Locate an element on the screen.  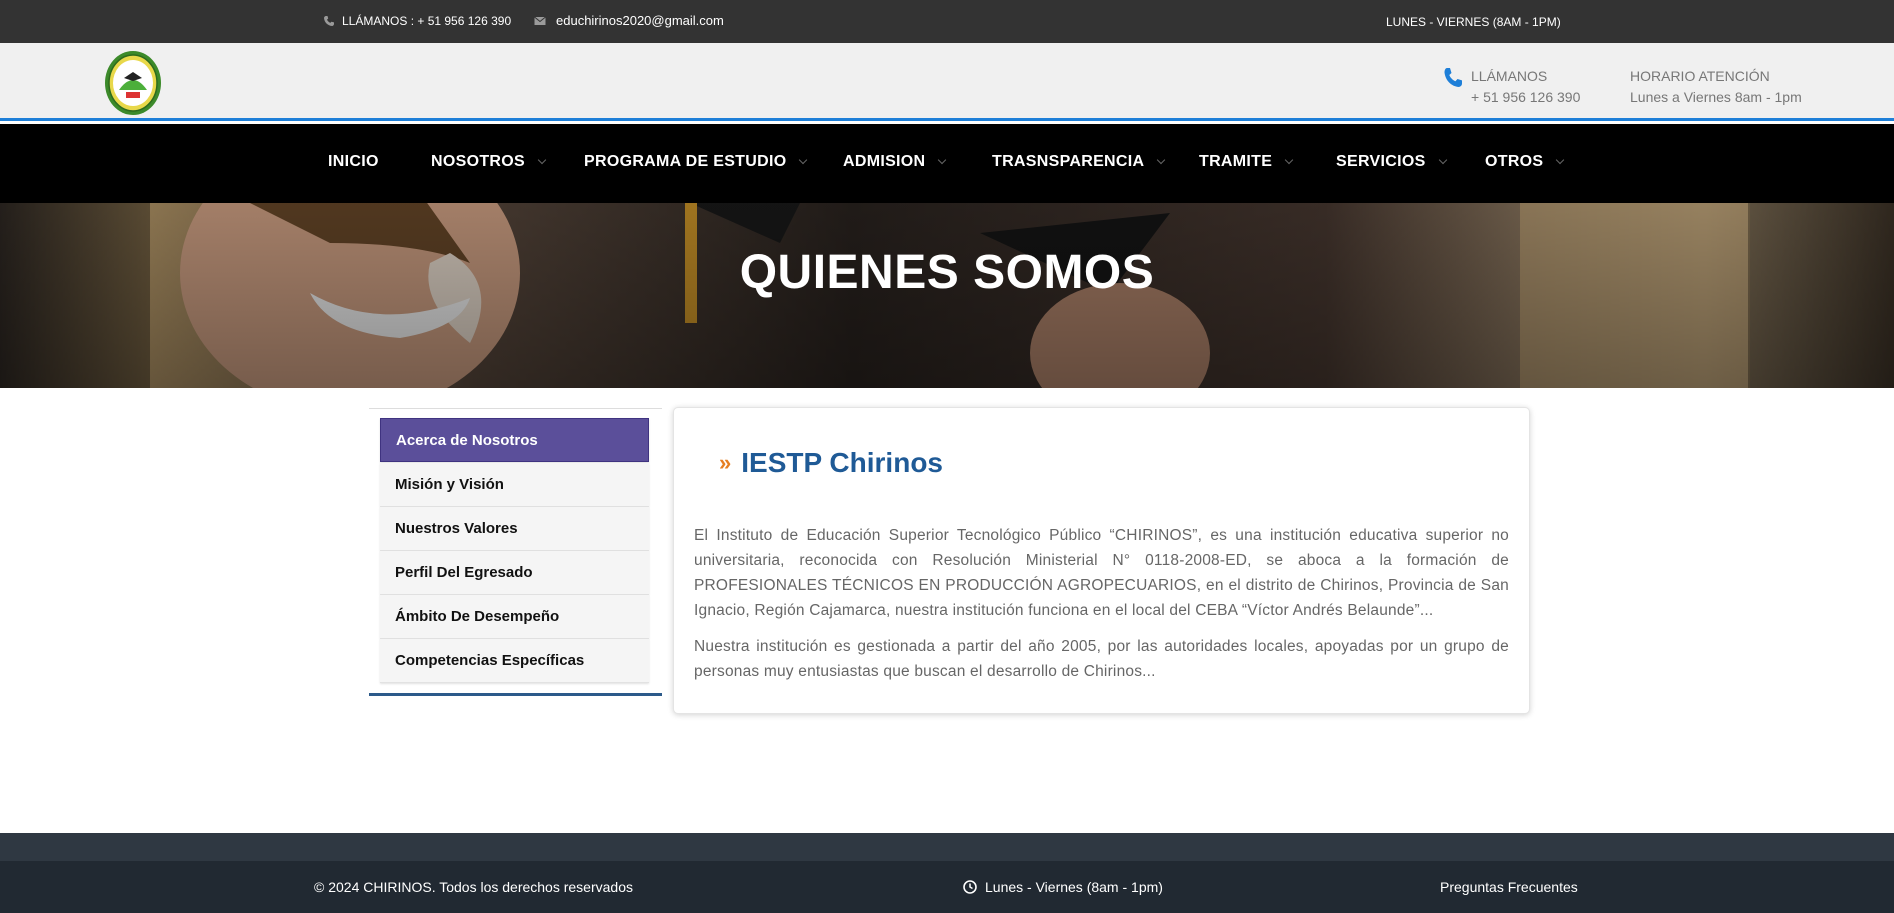
footer-hours: Lunes - Viernes (8am - 1pm) is located at coordinates (1063, 887).